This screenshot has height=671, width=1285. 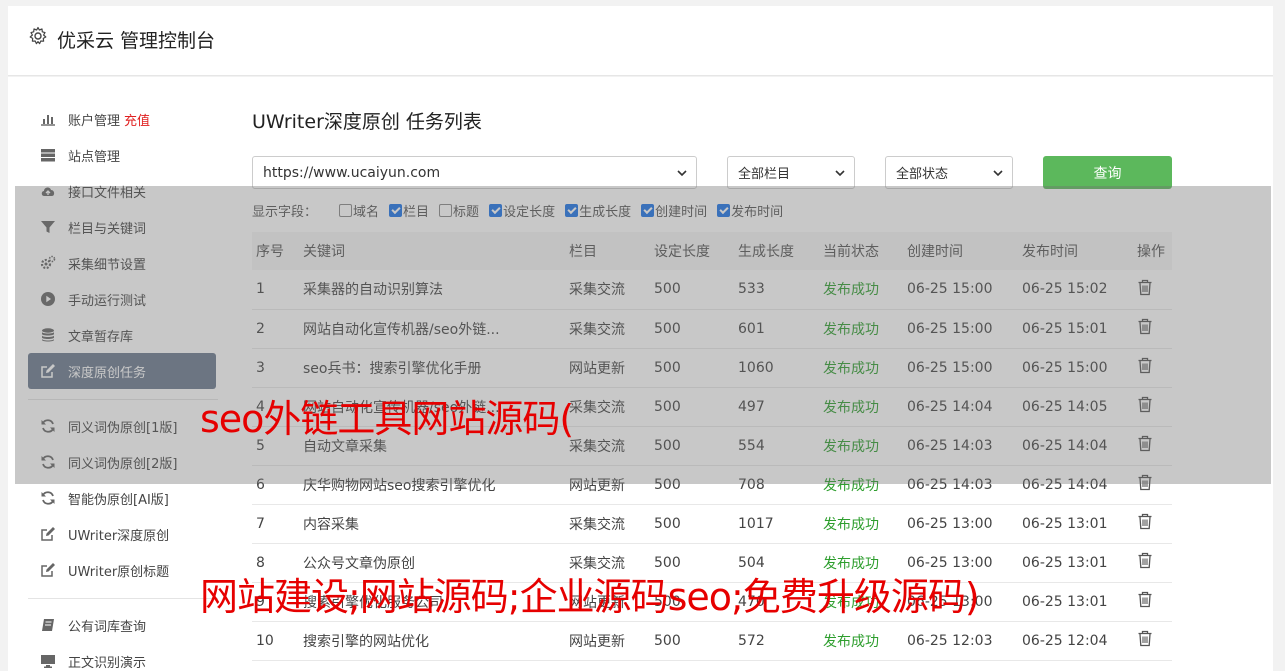 I want to click on table-header-row: 序号 关键词 栏目 设定长度 生成长度 当前状态 创建时间 发布时间 操作, so click(x=712, y=251).